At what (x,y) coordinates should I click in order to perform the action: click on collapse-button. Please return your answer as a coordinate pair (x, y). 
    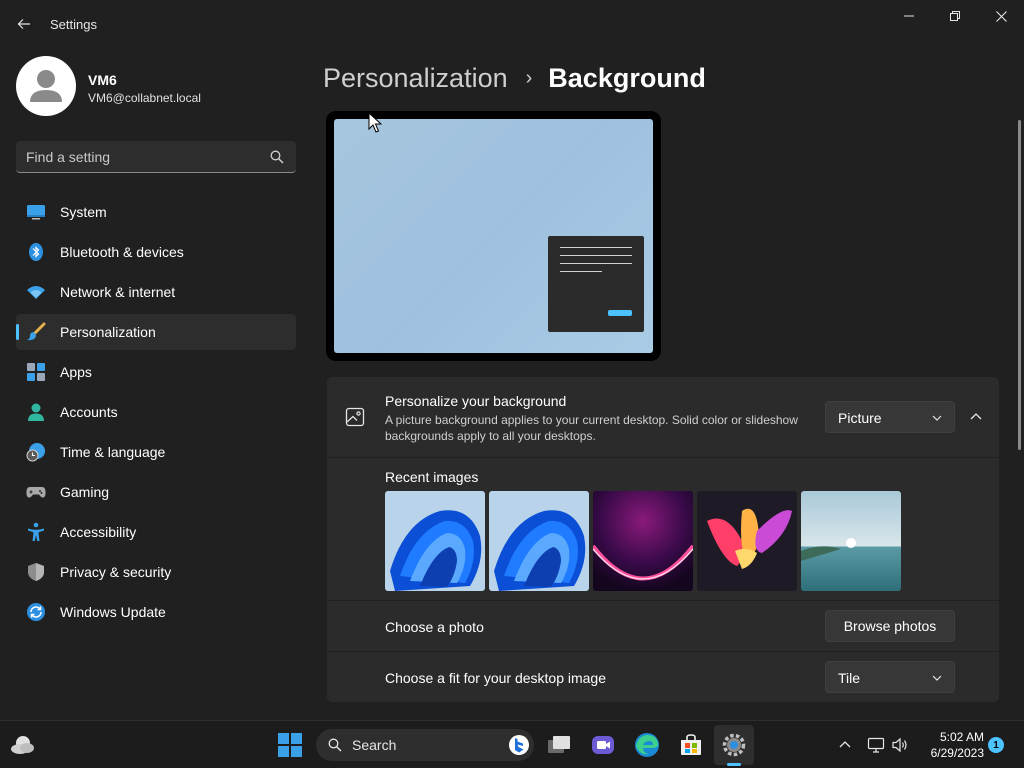
    Looking at the image, I should click on (976, 417).